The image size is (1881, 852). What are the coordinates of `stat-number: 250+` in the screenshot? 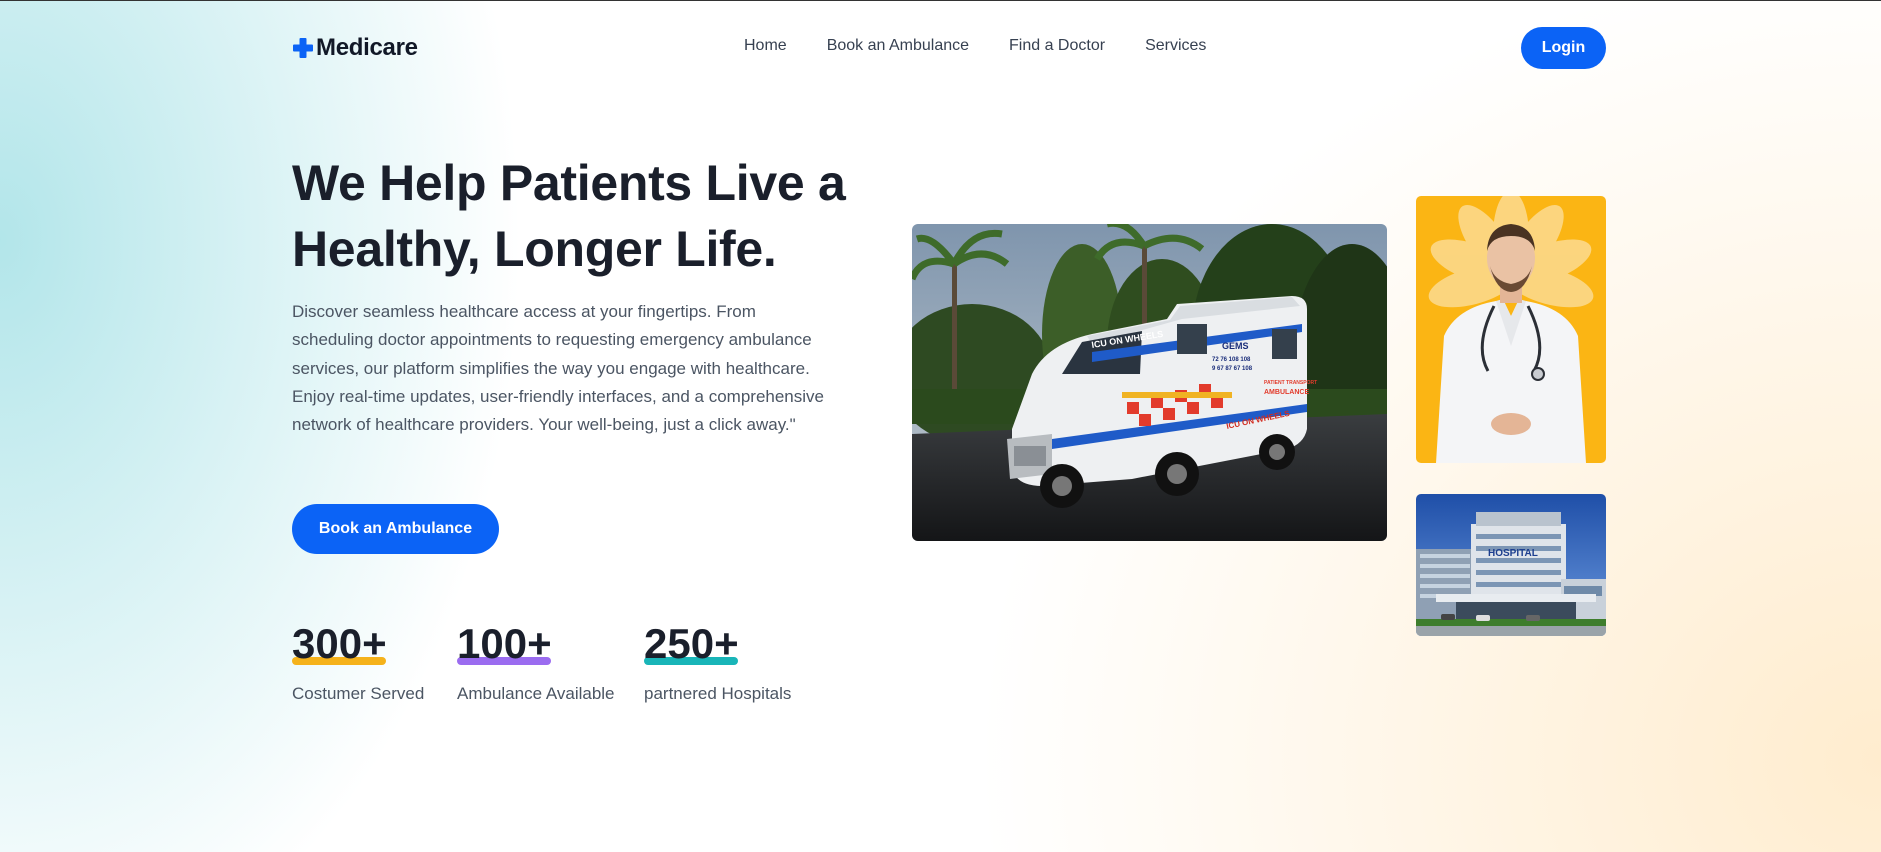 It's located at (691, 643).